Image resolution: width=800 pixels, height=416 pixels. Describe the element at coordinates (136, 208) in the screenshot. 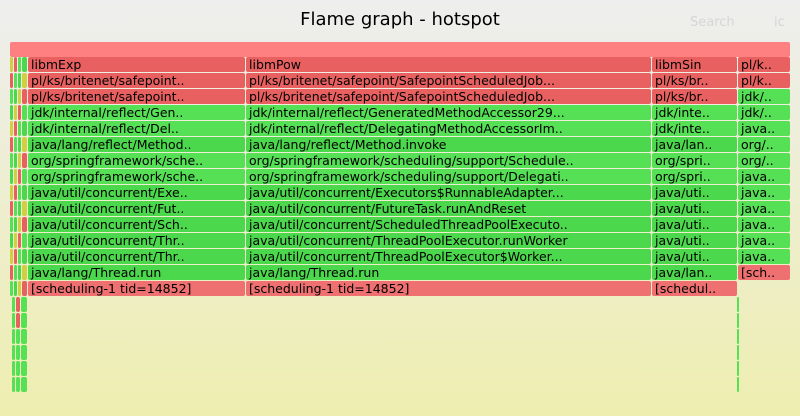

I see `stack-frame: java/util/concurrent/Fut..` at that location.